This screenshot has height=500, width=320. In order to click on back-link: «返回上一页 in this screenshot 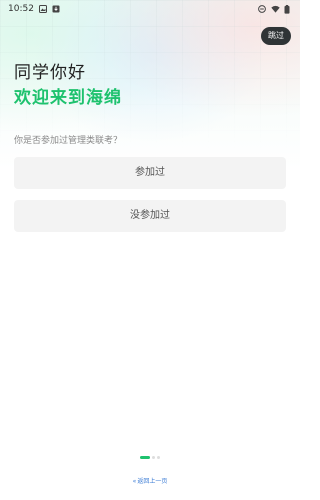, I will do `click(150, 480)`.